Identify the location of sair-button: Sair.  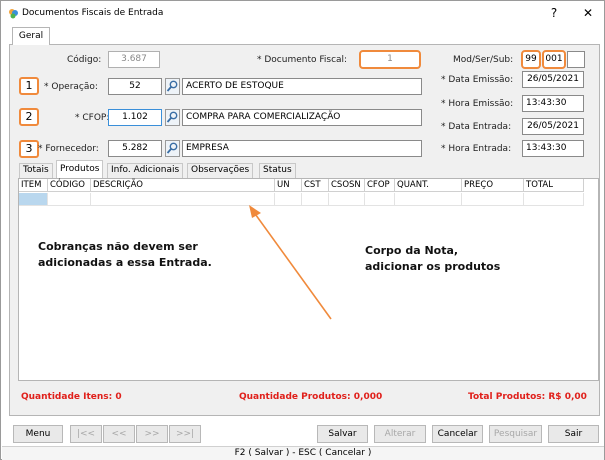
(573, 434).